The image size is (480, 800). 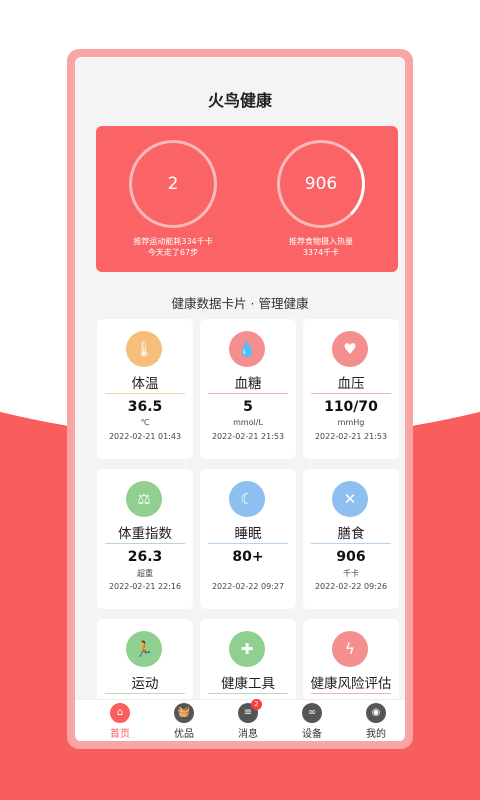 What do you see at coordinates (351, 573) in the screenshot?
I see `card-unit: 千卡` at bounding box center [351, 573].